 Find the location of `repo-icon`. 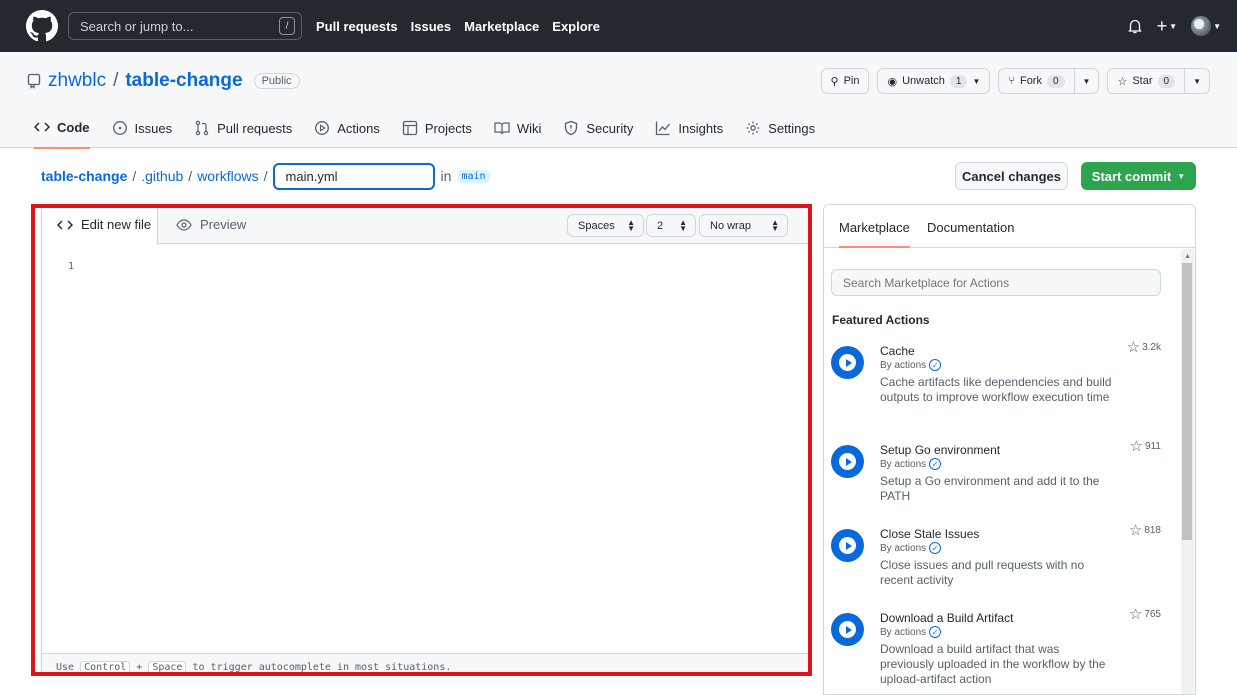

repo-icon is located at coordinates (34, 81).